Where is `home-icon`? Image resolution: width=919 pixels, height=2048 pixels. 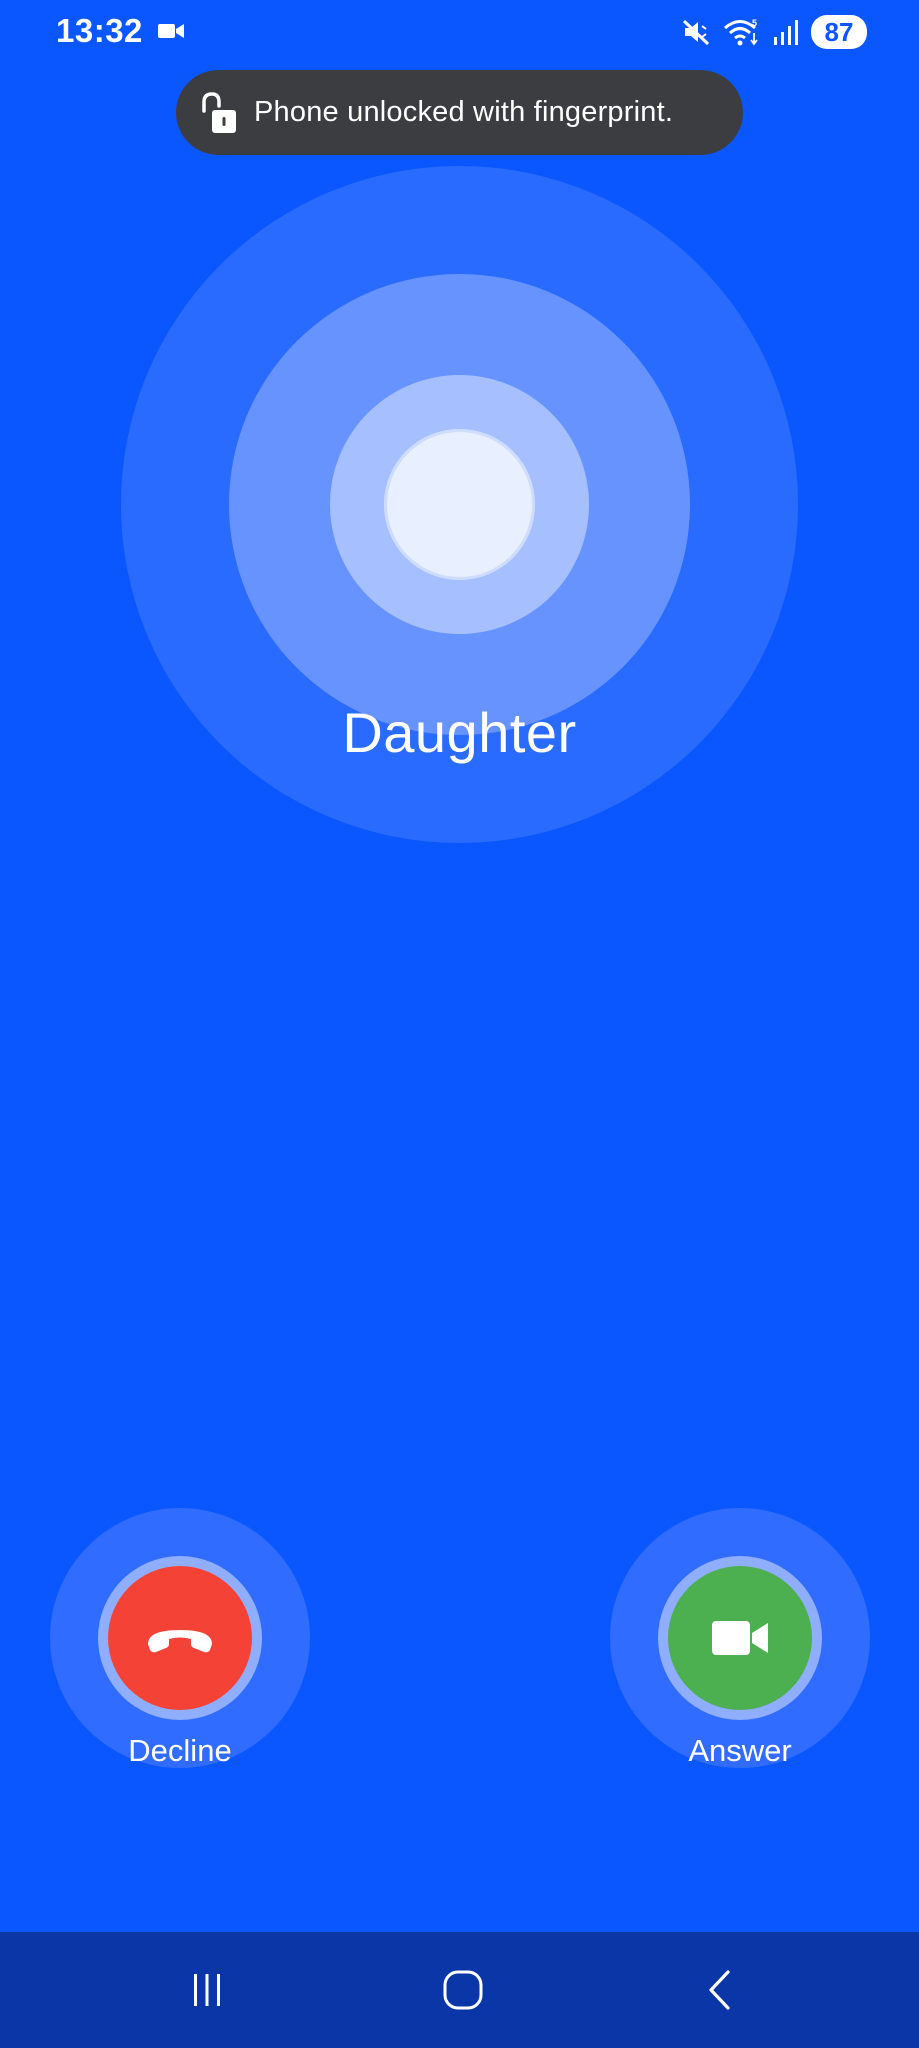
home-icon is located at coordinates (463, 1990).